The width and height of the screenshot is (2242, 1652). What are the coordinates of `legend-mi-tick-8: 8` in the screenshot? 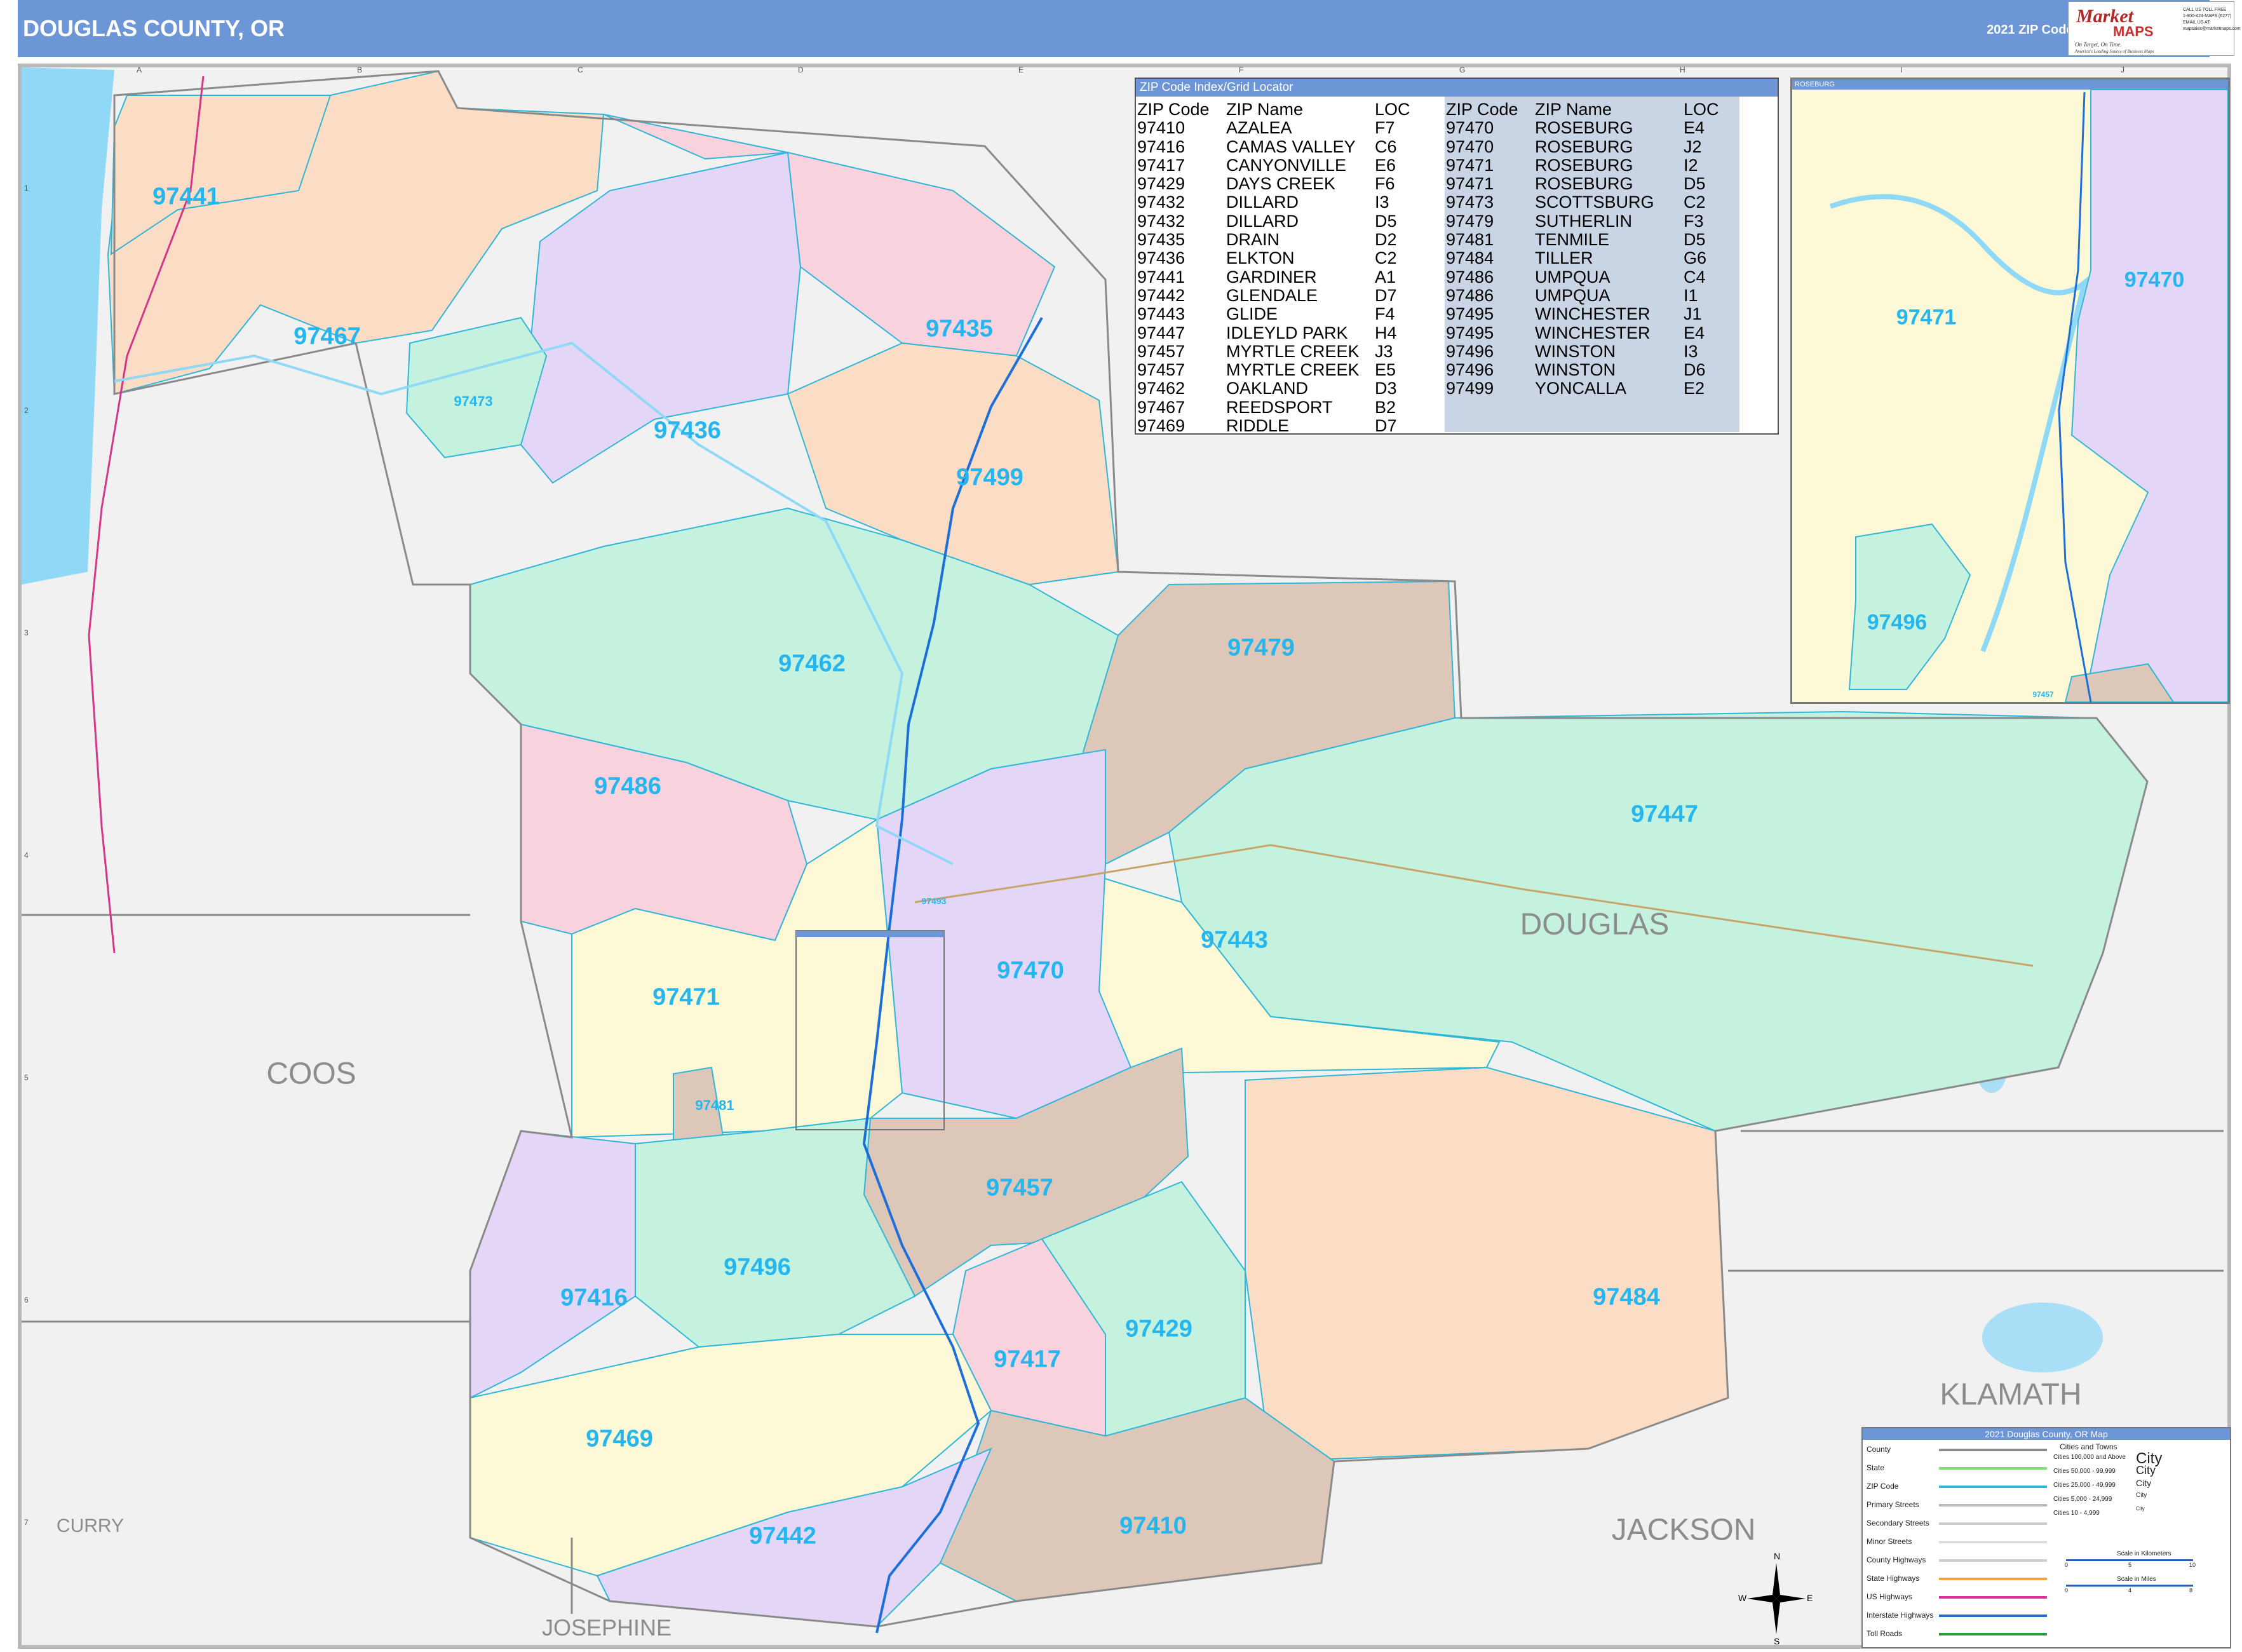 It's located at (2191, 1590).